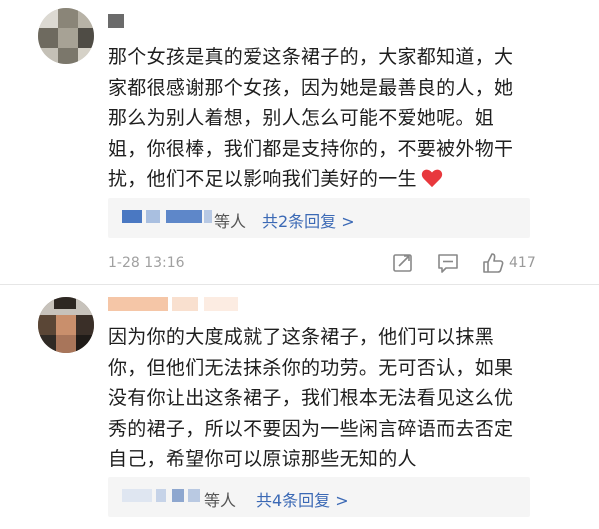  I want to click on like-count: 417, so click(522, 263).